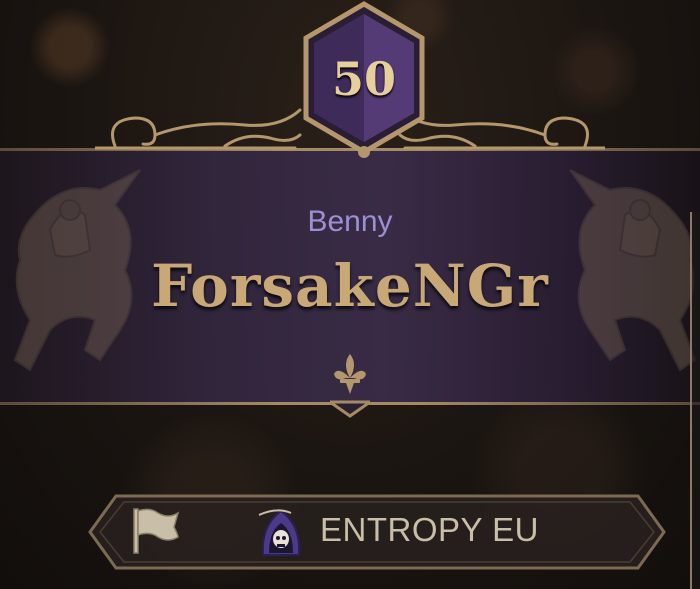  Describe the element at coordinates (350, 374) in the screenshot. I see `fleur-de-lis-icon` at that location.